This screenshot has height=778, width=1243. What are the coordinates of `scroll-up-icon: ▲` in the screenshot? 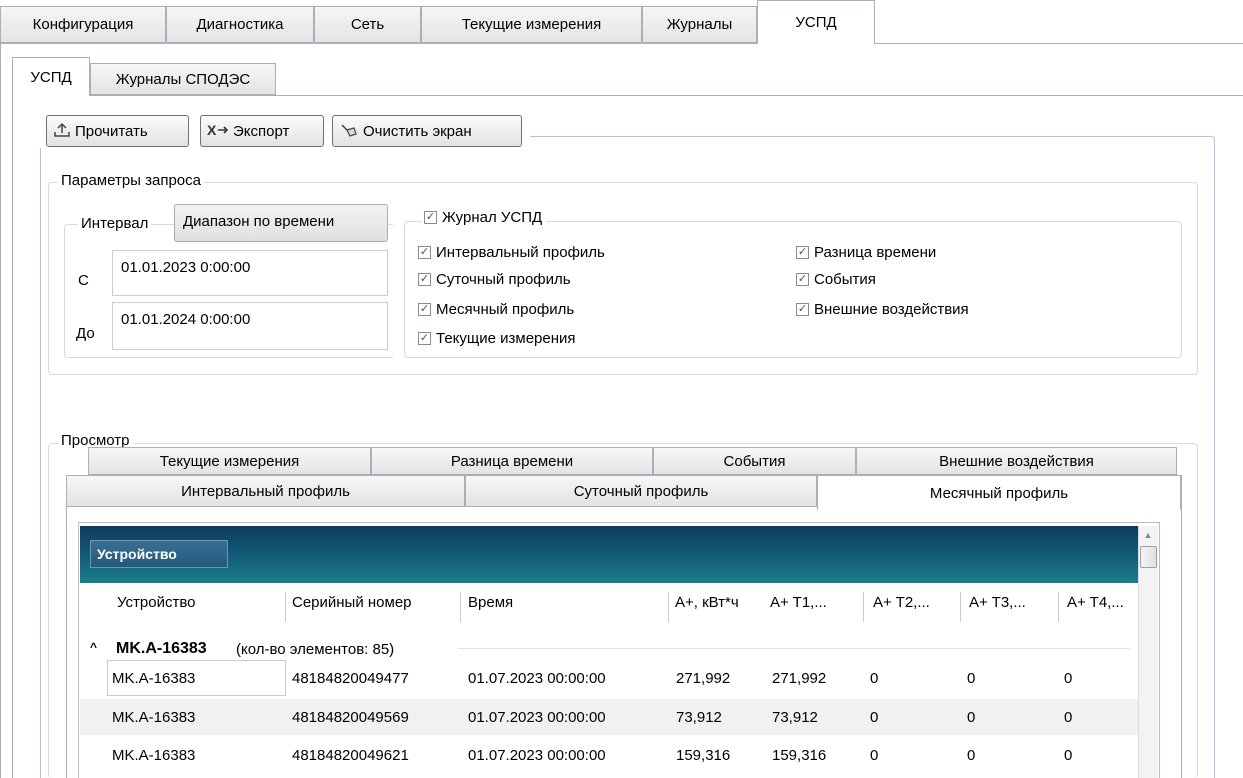 It's located at (1148, 535).